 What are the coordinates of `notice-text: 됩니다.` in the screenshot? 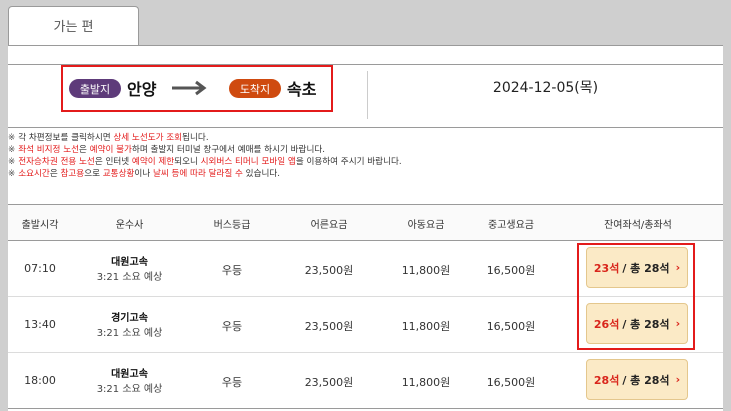 It's located at (195, 138).